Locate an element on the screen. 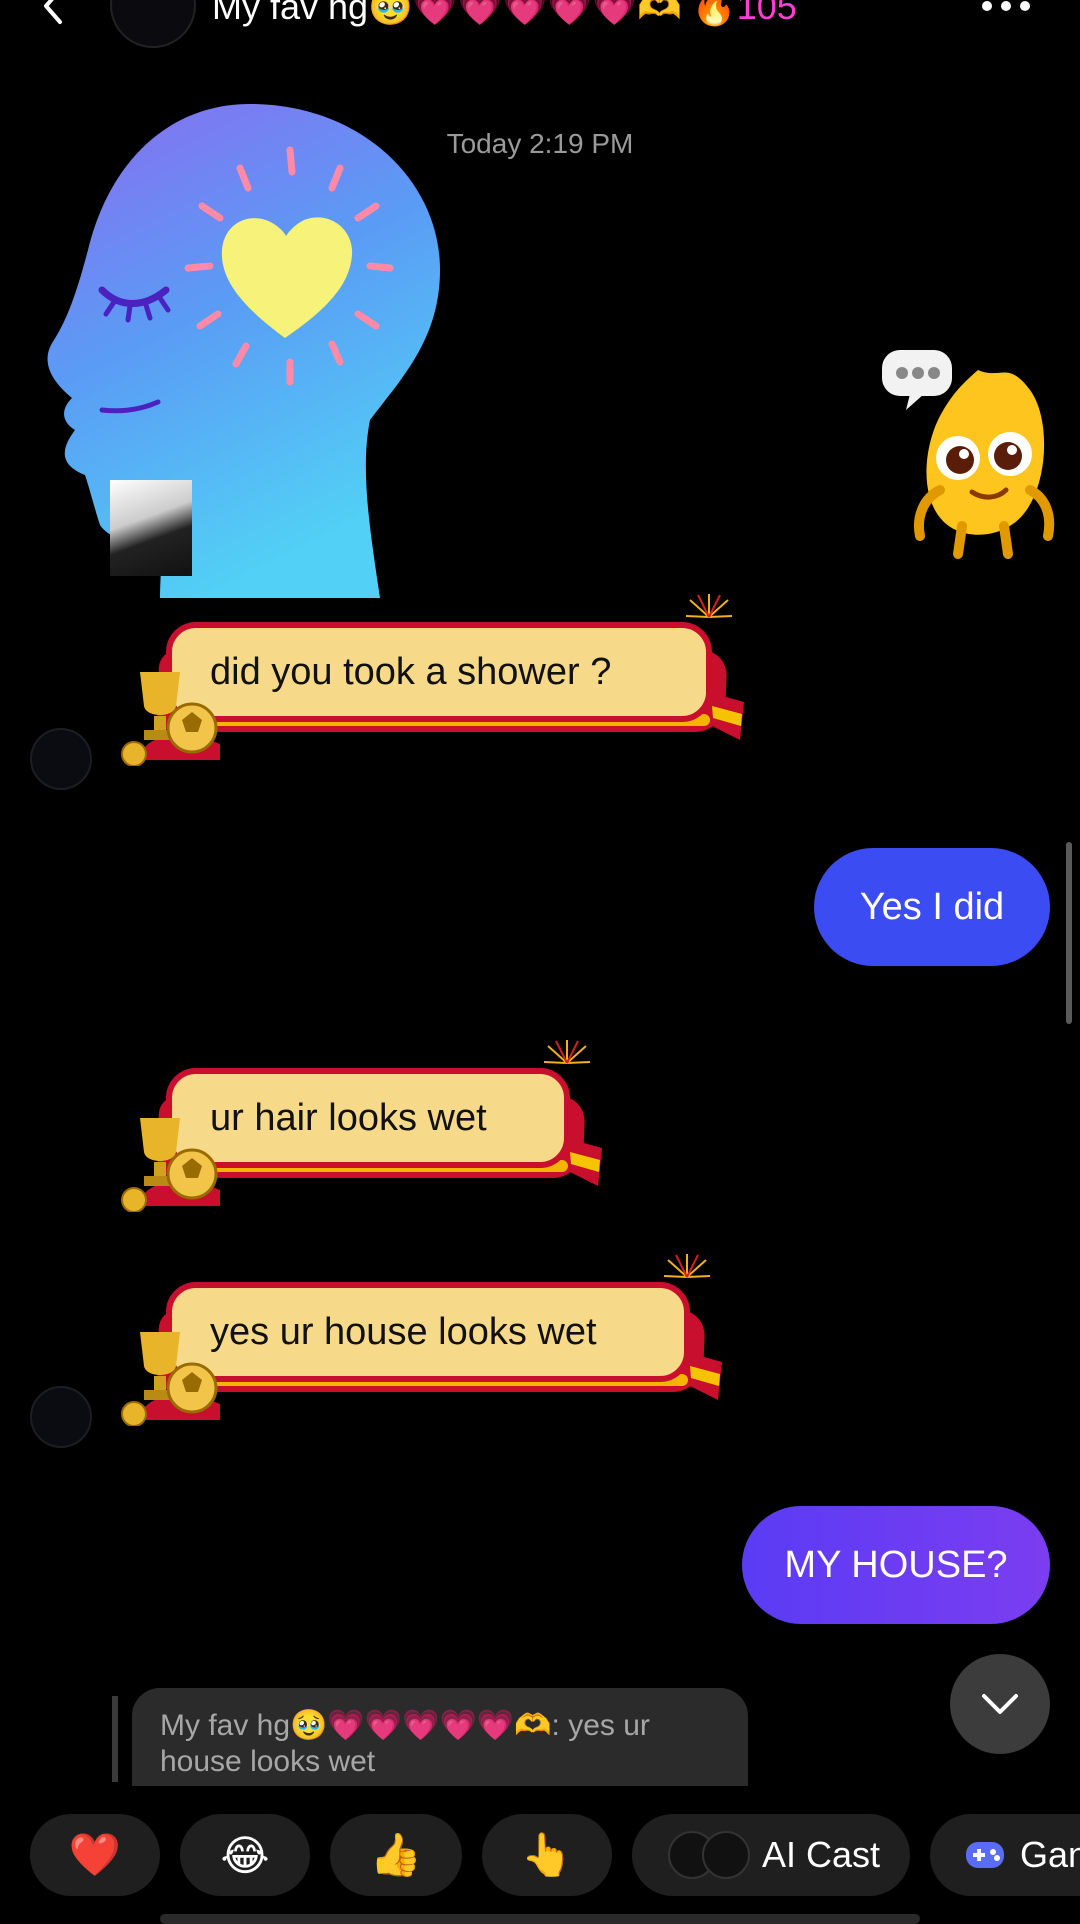  chat-header: My fav hg🥹💗💗💗💗💗🫶 🔥105 is located at coordinates (540, 25).